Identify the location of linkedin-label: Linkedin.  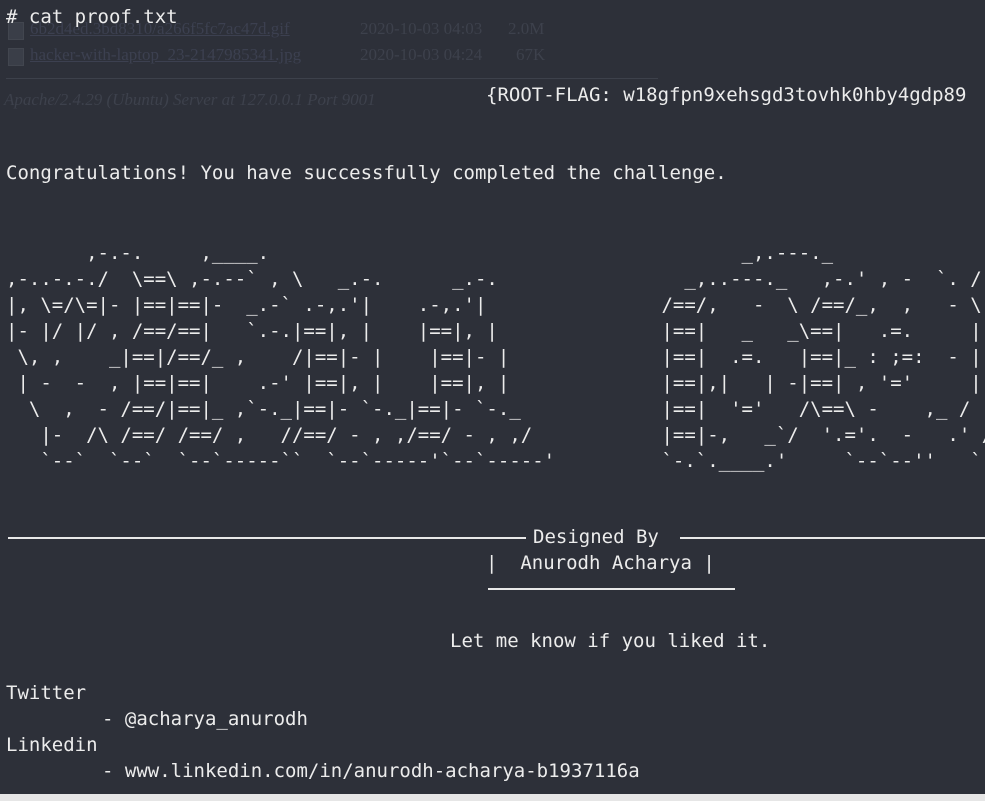
(52, 745).